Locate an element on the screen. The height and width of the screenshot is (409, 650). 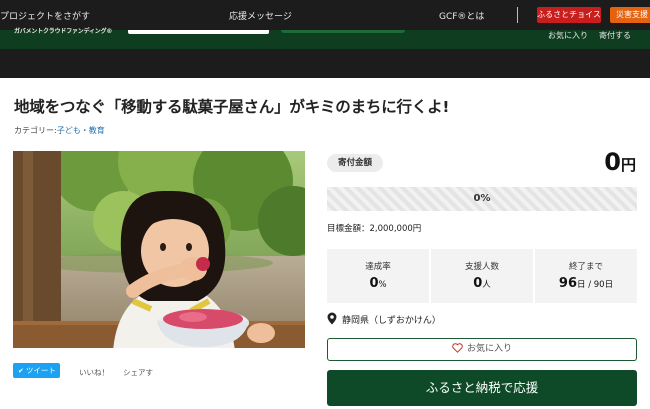
tweet-label: ツイート is located at coordinates (40, 370).